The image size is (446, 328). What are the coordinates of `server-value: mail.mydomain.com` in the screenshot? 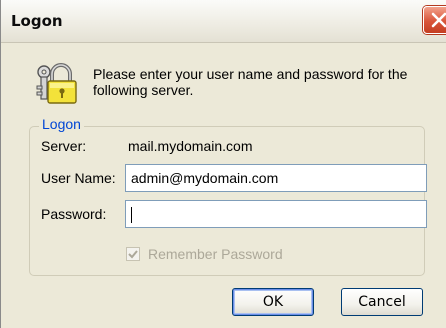 It's located at (190, 146).